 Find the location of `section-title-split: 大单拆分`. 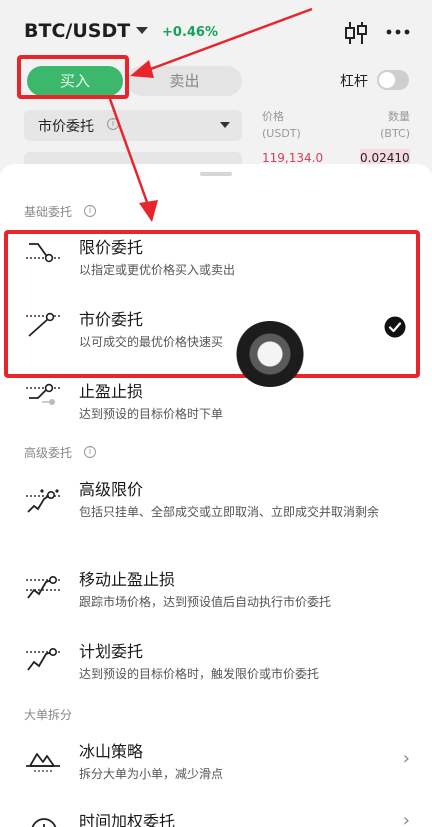

section-title-split: 大单拆分 is located at coordinates (48, 715).